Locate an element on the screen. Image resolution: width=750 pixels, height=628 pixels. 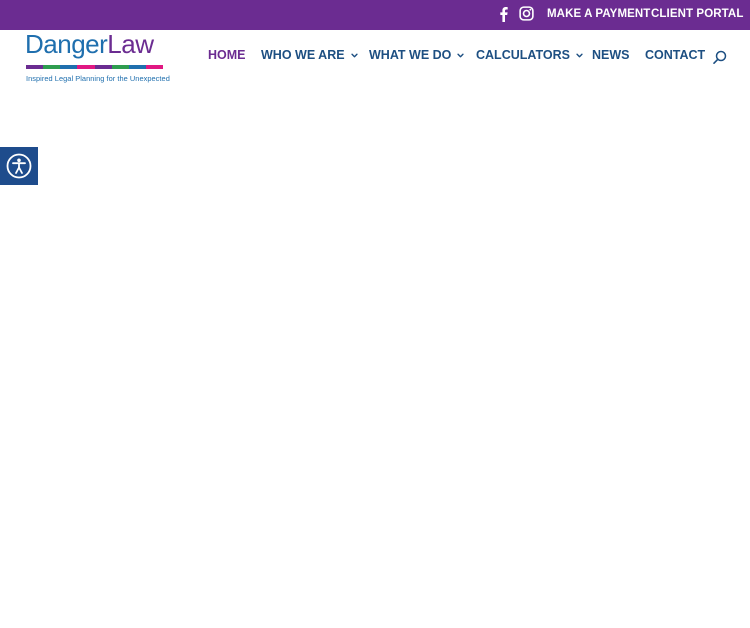
nav-item-contact: CONTACT is located at coordinates (675, 55).